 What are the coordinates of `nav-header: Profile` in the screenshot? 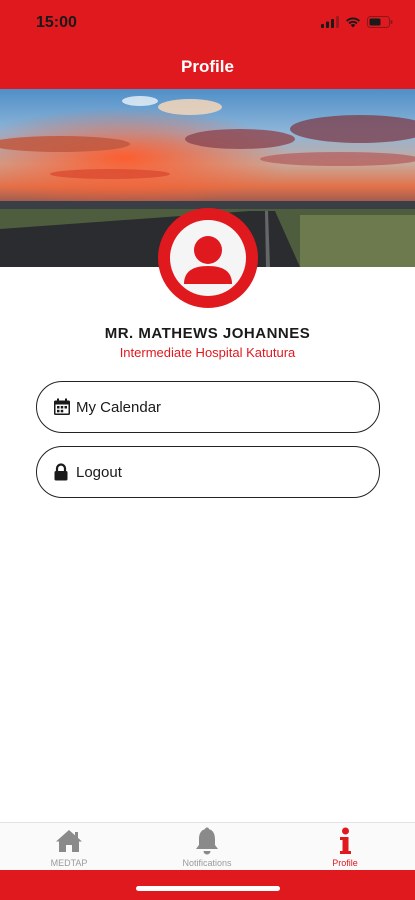 It's located at (207, 67).